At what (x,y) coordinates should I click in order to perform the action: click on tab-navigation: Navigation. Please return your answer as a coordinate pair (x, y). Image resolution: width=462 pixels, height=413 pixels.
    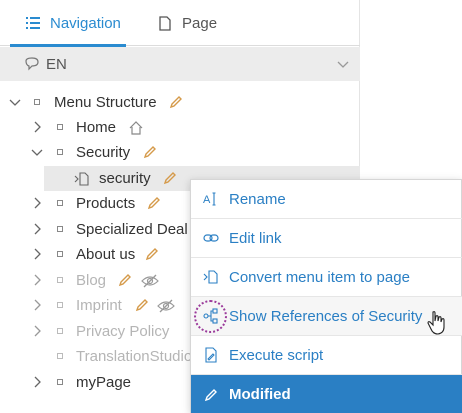
    Looking at the image, I should click on (68, 23).